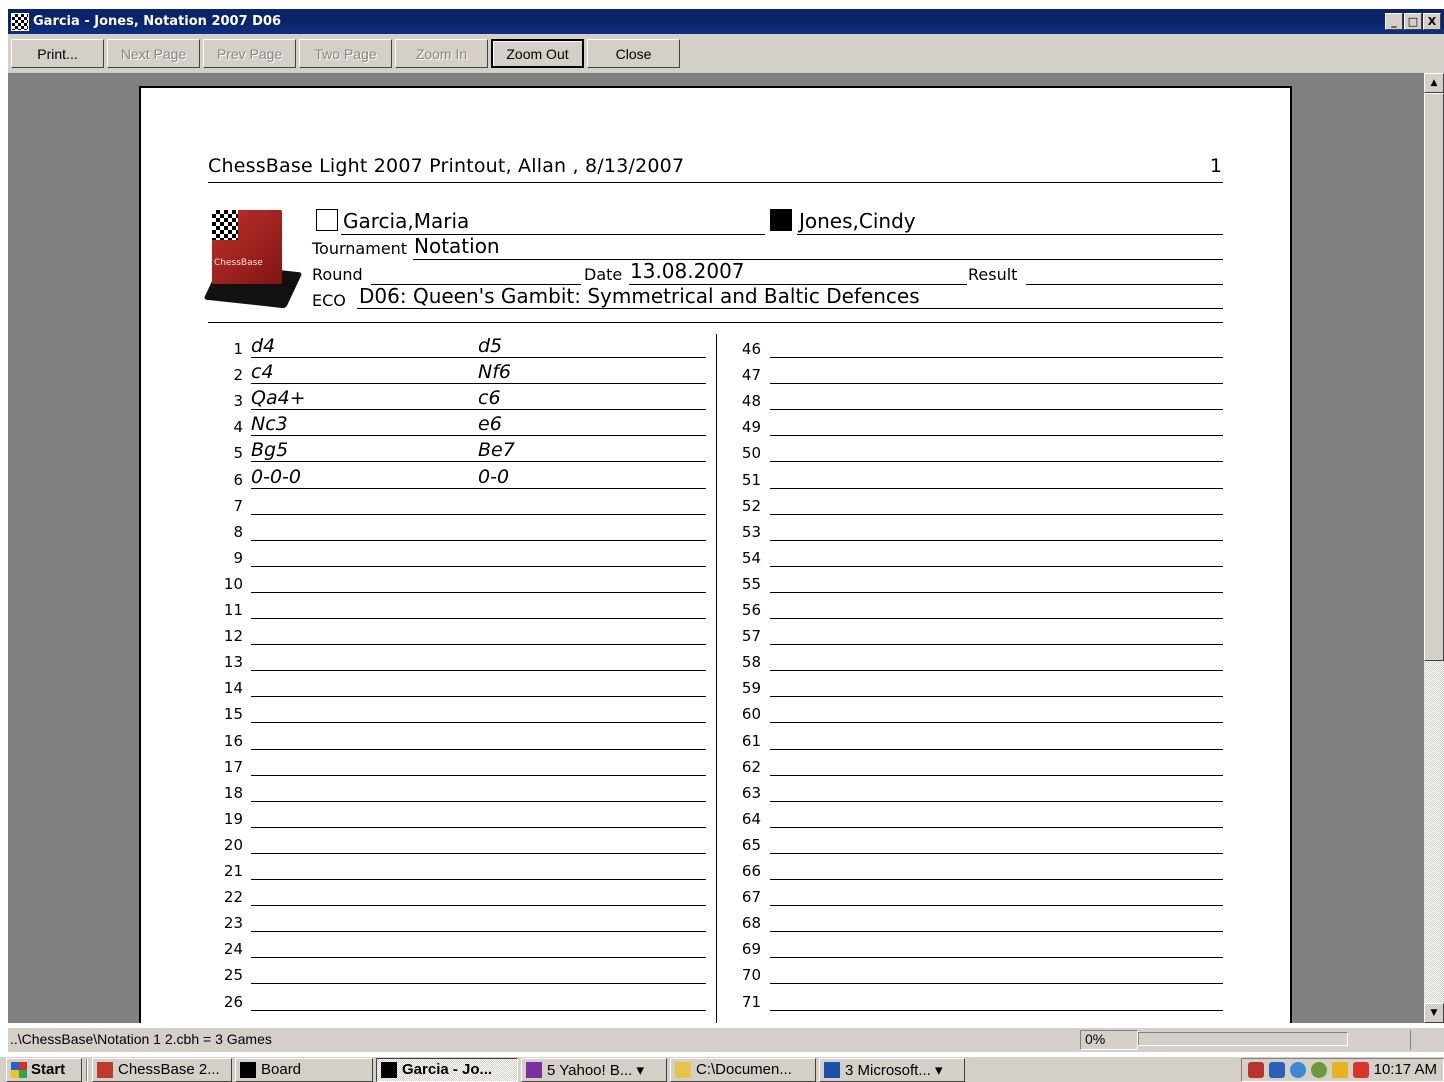 The height and width of the screenshot is (1082, 1444). Describe the element at coordinates (233, 766) in the screenshot. I see `move-number: 17` at that location.